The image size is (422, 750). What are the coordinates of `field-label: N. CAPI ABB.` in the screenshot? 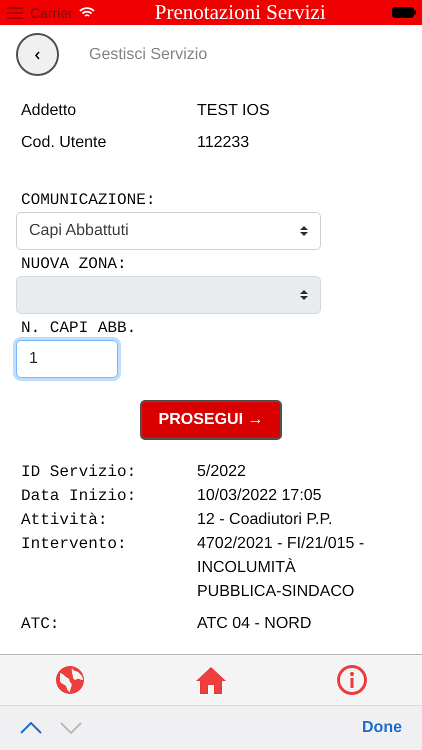 It's located at (79, 328).